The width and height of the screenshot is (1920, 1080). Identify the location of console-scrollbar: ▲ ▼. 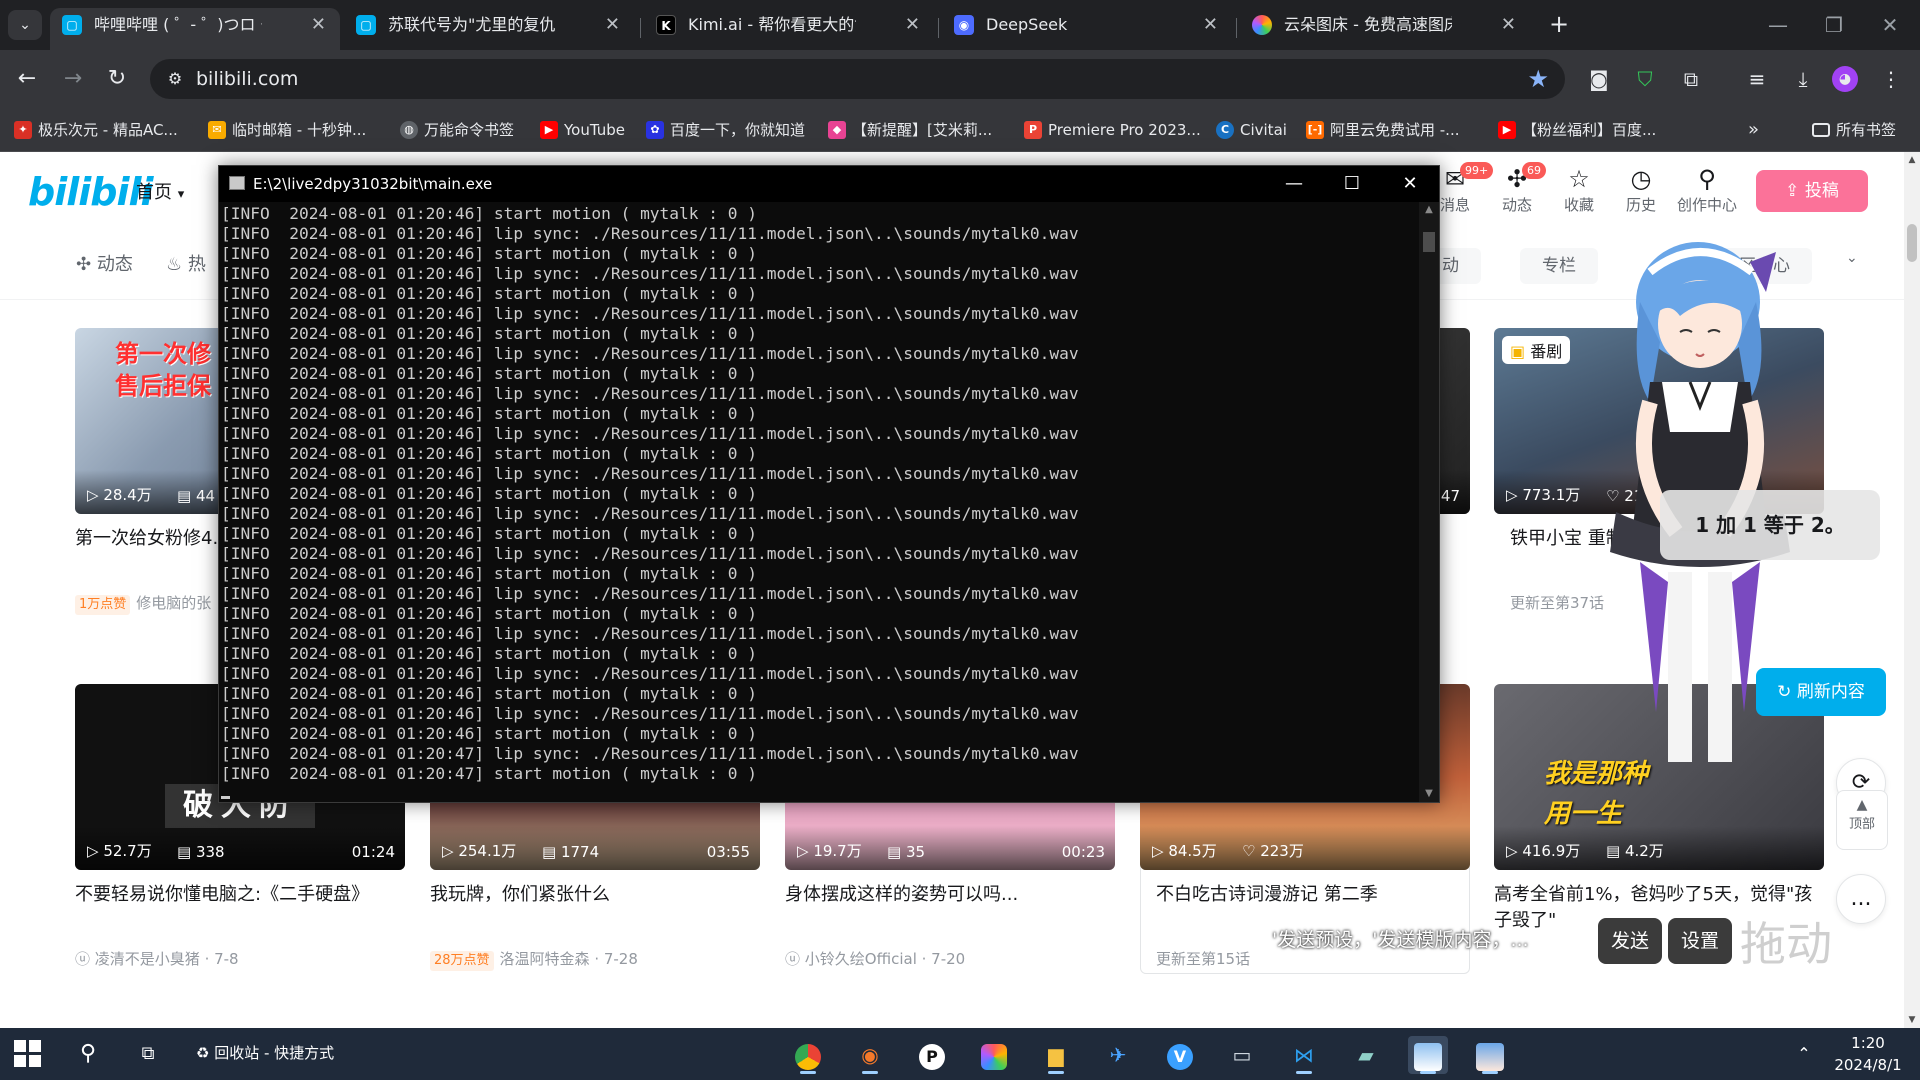
(1429, 502).